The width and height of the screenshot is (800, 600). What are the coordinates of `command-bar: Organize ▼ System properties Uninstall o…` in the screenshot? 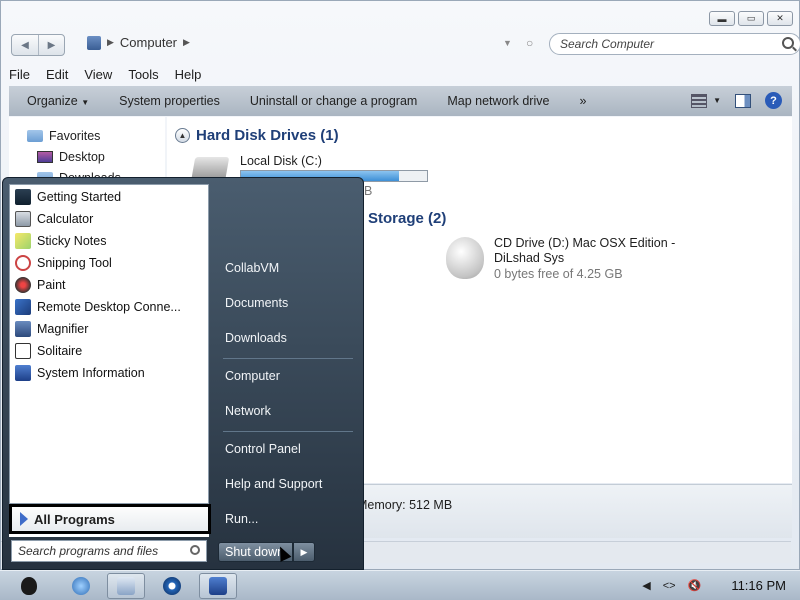 It's located at (400, 101).